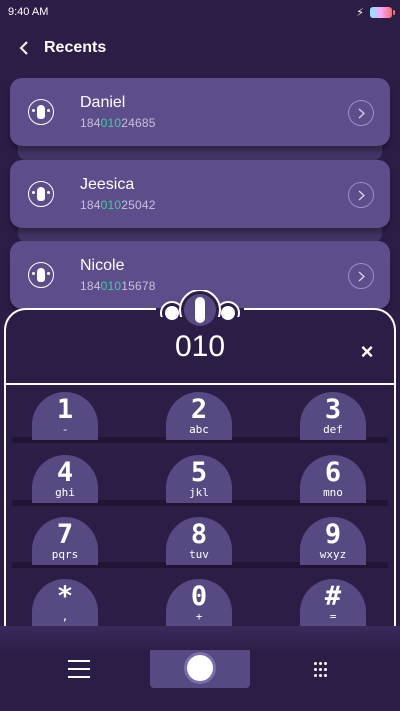 The image size is (400, 711). Describe the element at coordinates (333, 472) in the screenshot. I see `key-digit: 6` at that location.